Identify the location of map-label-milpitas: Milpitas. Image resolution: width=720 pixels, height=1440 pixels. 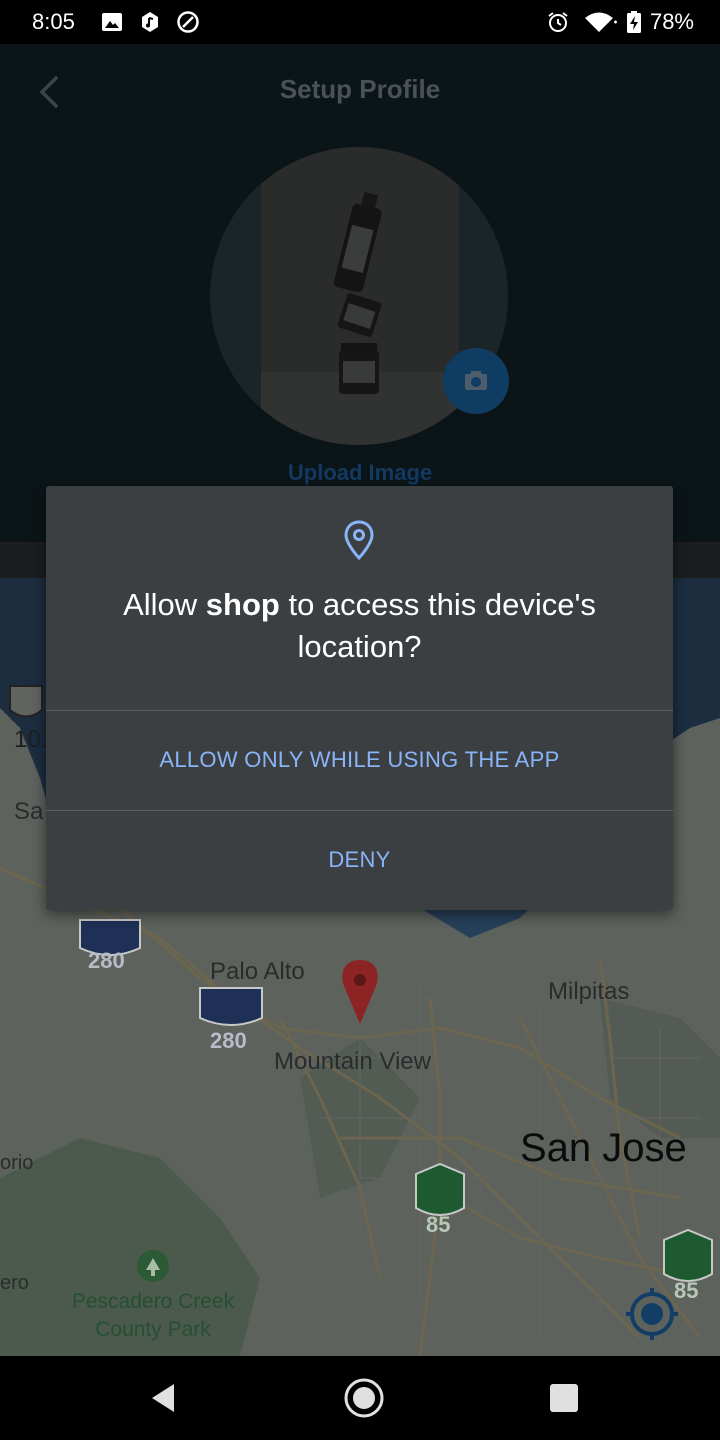
(589, 991).